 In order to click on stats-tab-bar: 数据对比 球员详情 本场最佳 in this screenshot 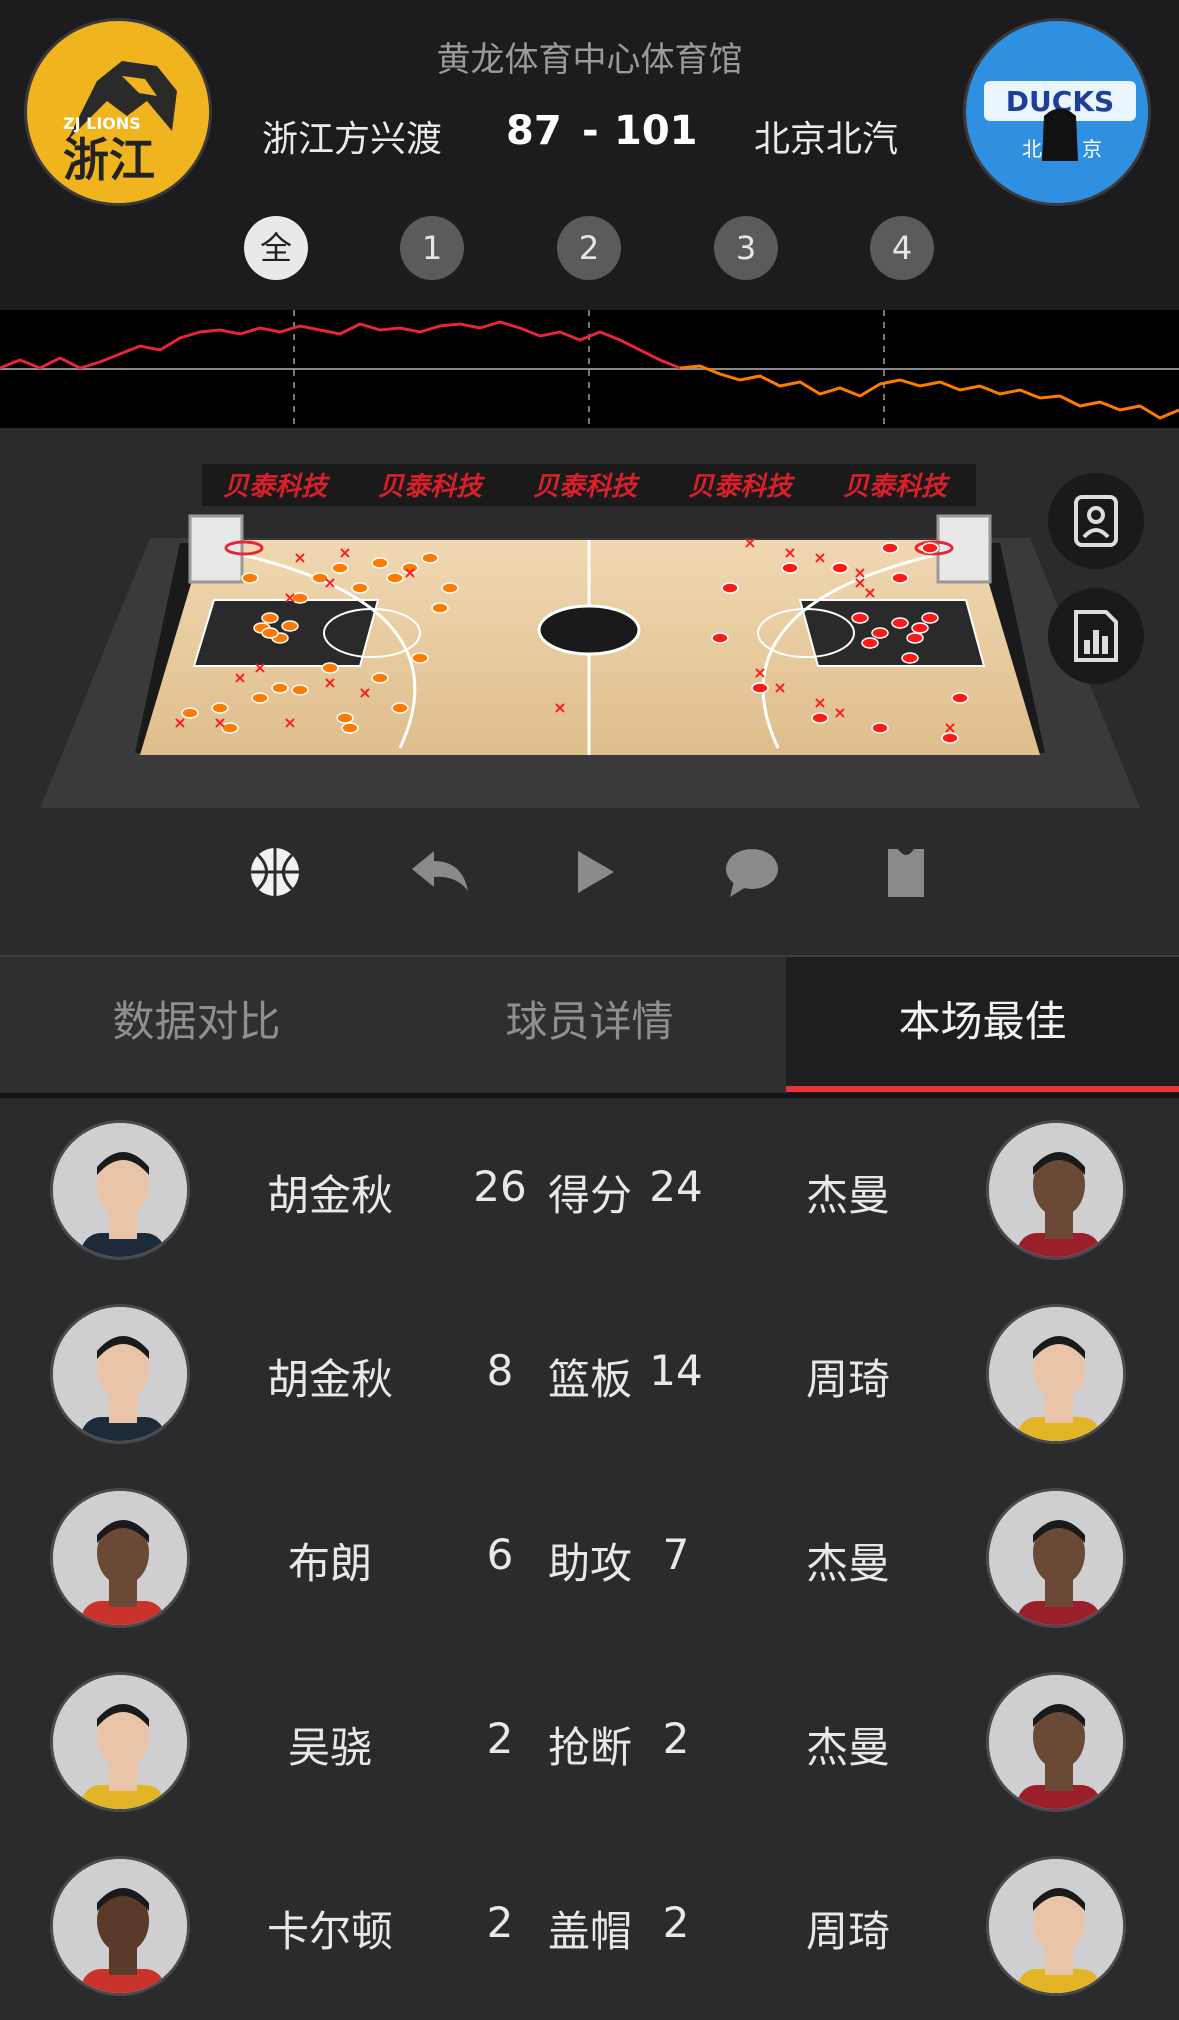, I will do `click(589, 1025)`.